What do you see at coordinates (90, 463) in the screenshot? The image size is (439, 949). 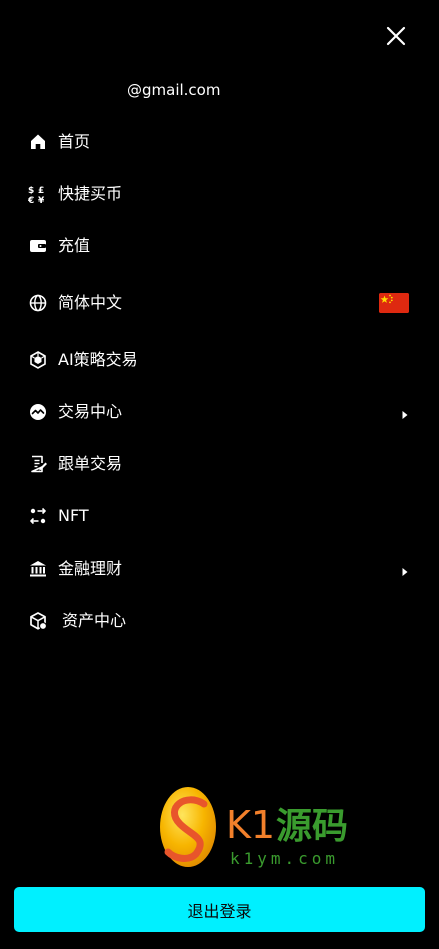 I see `menu-item-label: 跟单交易` at bounding box center [90, 463].